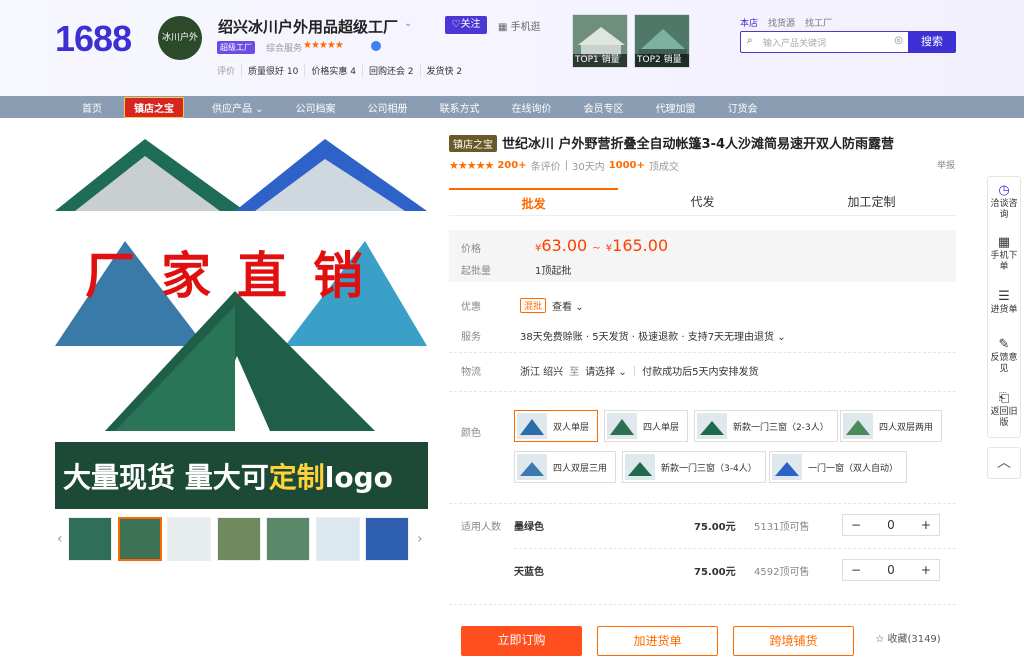 This screenshot has width=1024, height=669. What do you see at coordinates (1004, 463) in the screenshot?
I see `back-to-top-button: ︿` at bounding box center [1004, 463].